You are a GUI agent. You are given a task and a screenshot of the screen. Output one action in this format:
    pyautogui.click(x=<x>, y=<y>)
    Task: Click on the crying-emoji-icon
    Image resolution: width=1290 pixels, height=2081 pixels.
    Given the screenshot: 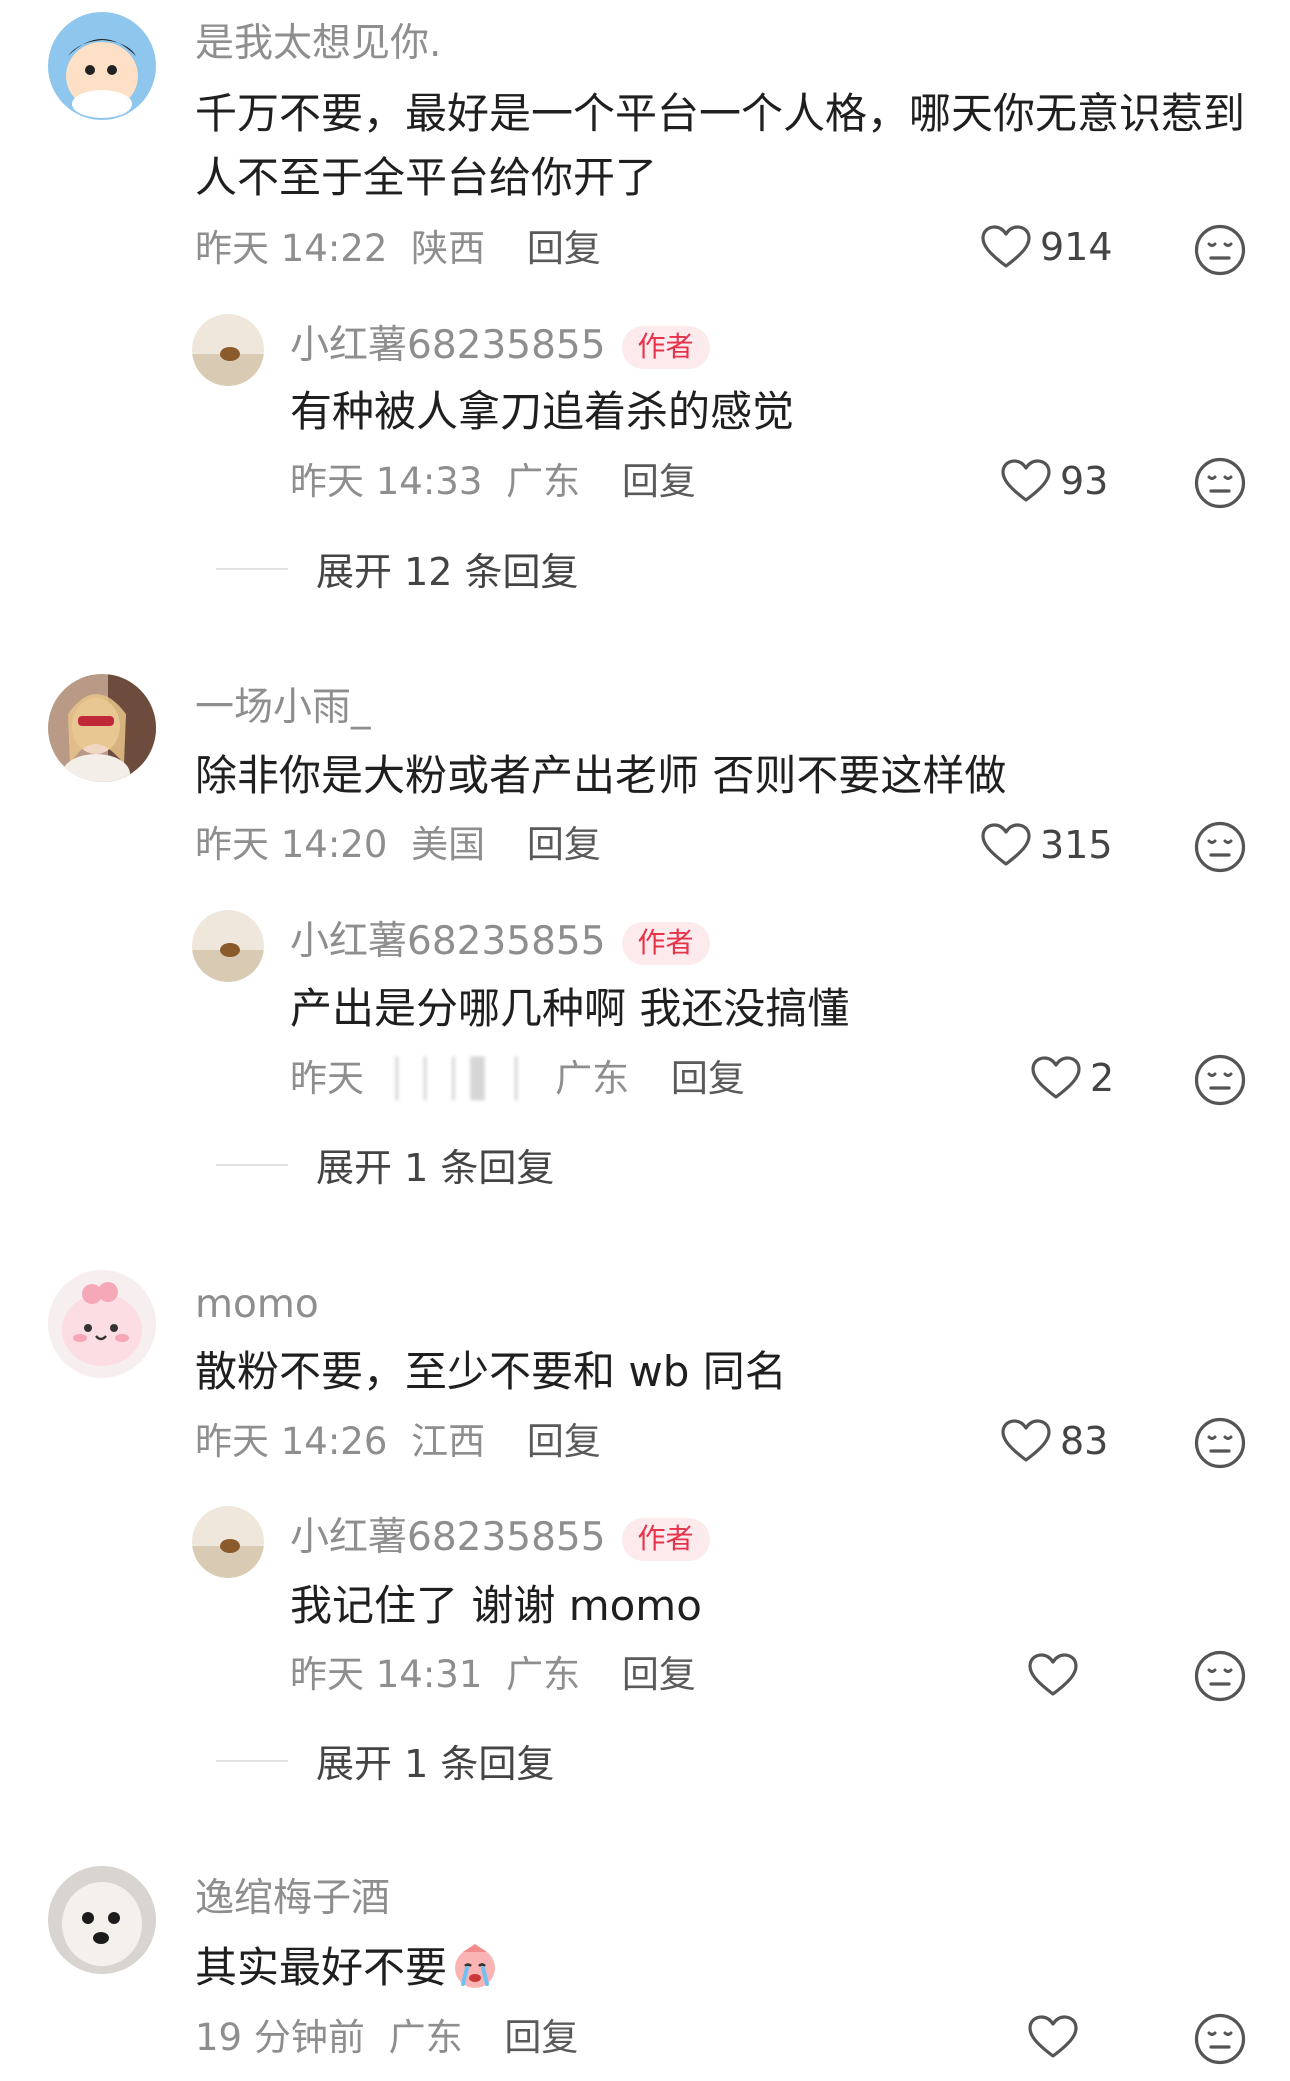 What is the action you would take?
    pyautogui.click(x=475, y=1966)
    